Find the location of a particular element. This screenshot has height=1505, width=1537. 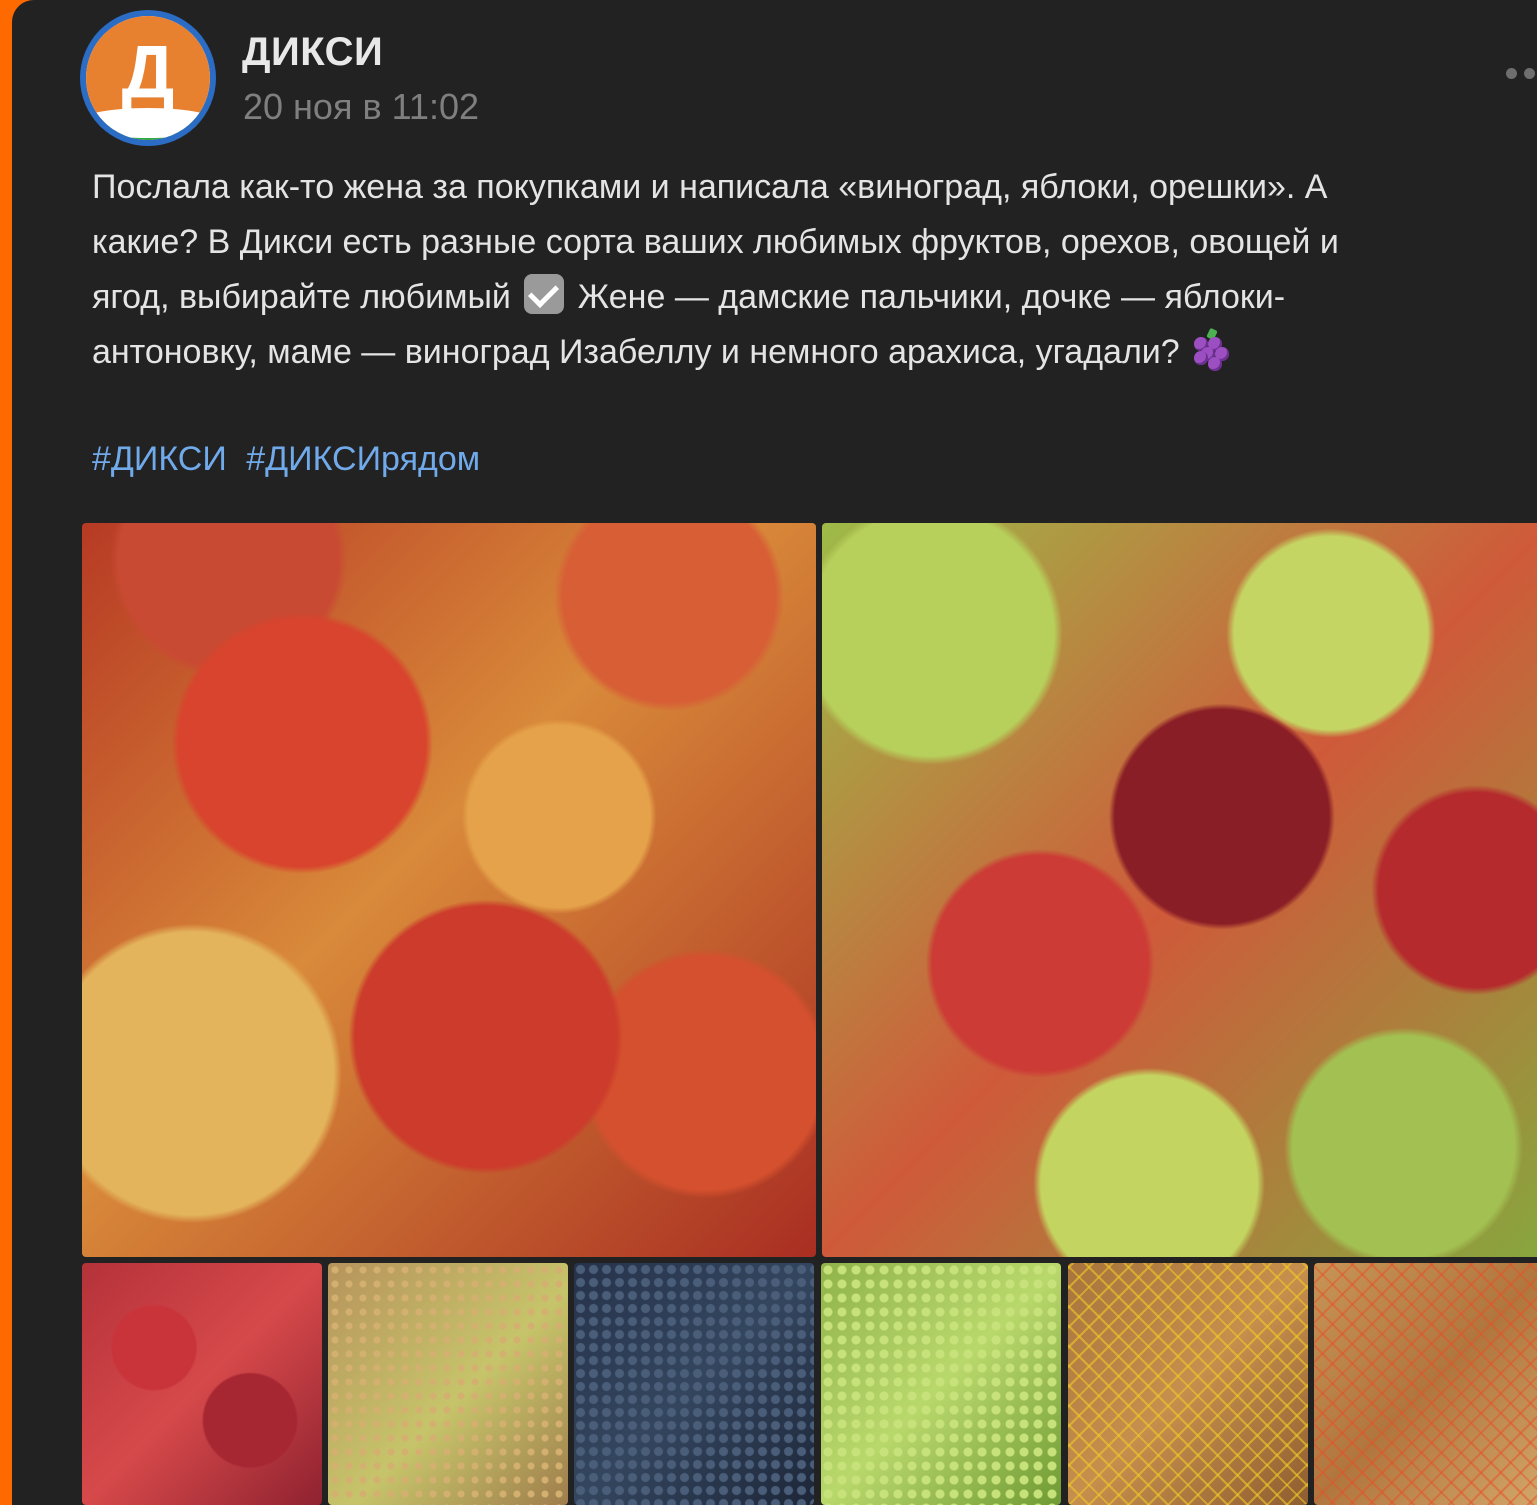

post-date: 20 ноя в 11:02 is located at coordinates (361, 107).